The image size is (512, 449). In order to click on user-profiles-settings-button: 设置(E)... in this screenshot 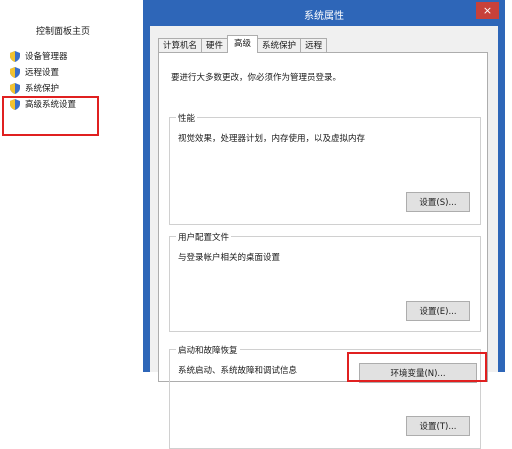, I will do `click(438, 311)`.